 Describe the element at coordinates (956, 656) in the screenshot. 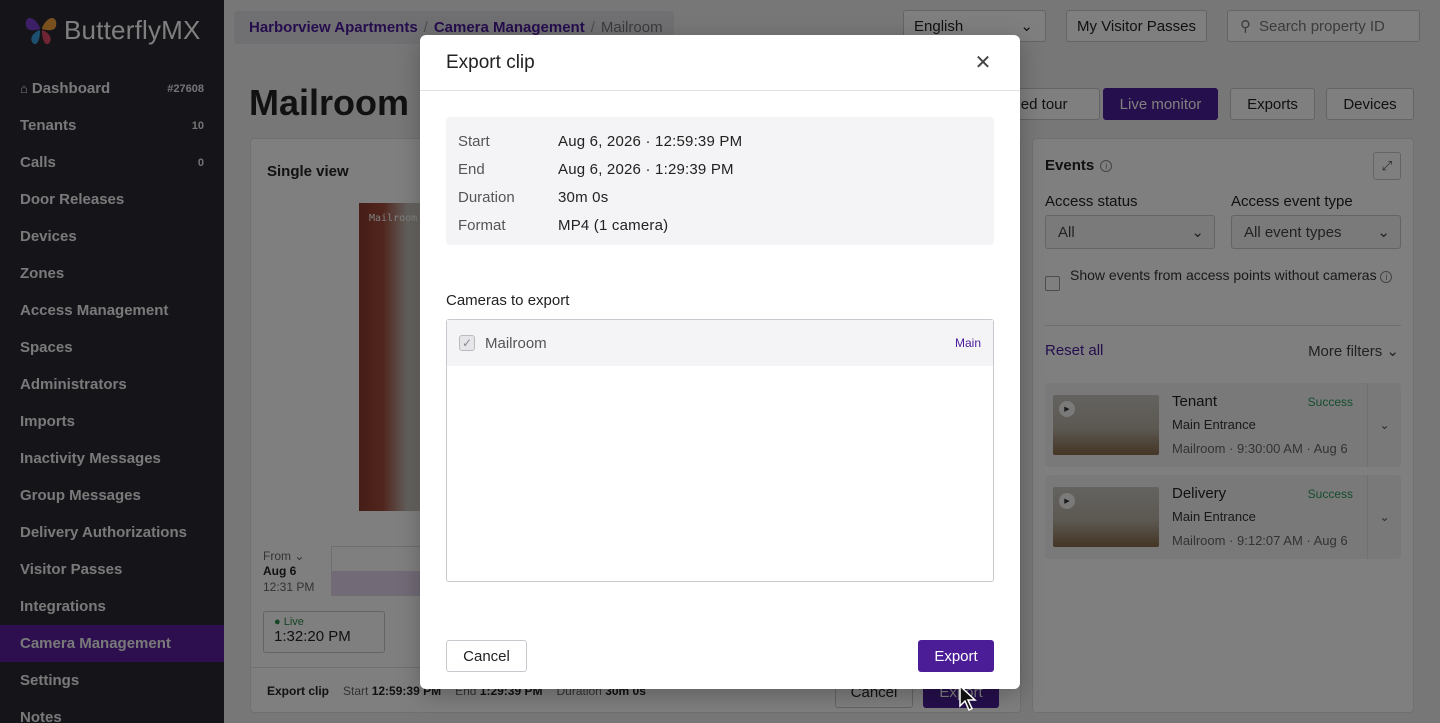

I see `export-button: Export` at that location.